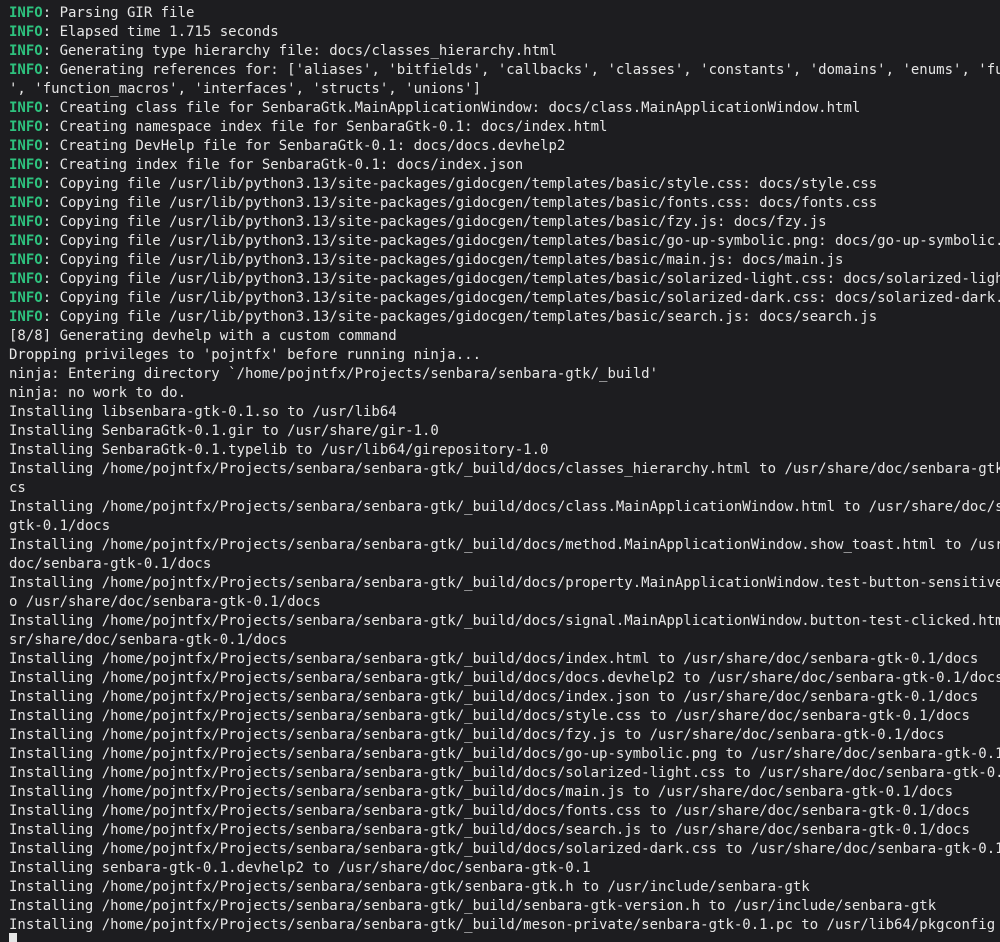 This screenshot has height=942, width=1000. I want to click on shell-prompt, so click(13, 937).